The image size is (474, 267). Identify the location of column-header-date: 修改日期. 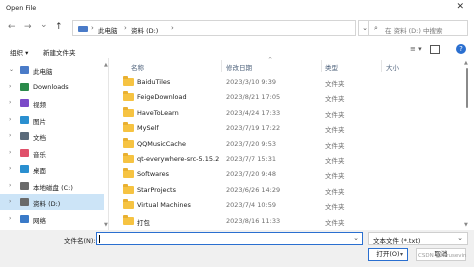
(239, 67).